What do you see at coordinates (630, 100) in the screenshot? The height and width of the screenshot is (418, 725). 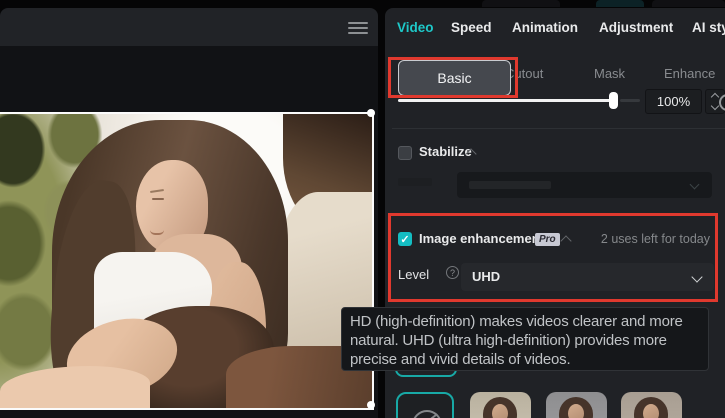 I see `opacity-slider-track-rest` at bounding box center [630, 100].